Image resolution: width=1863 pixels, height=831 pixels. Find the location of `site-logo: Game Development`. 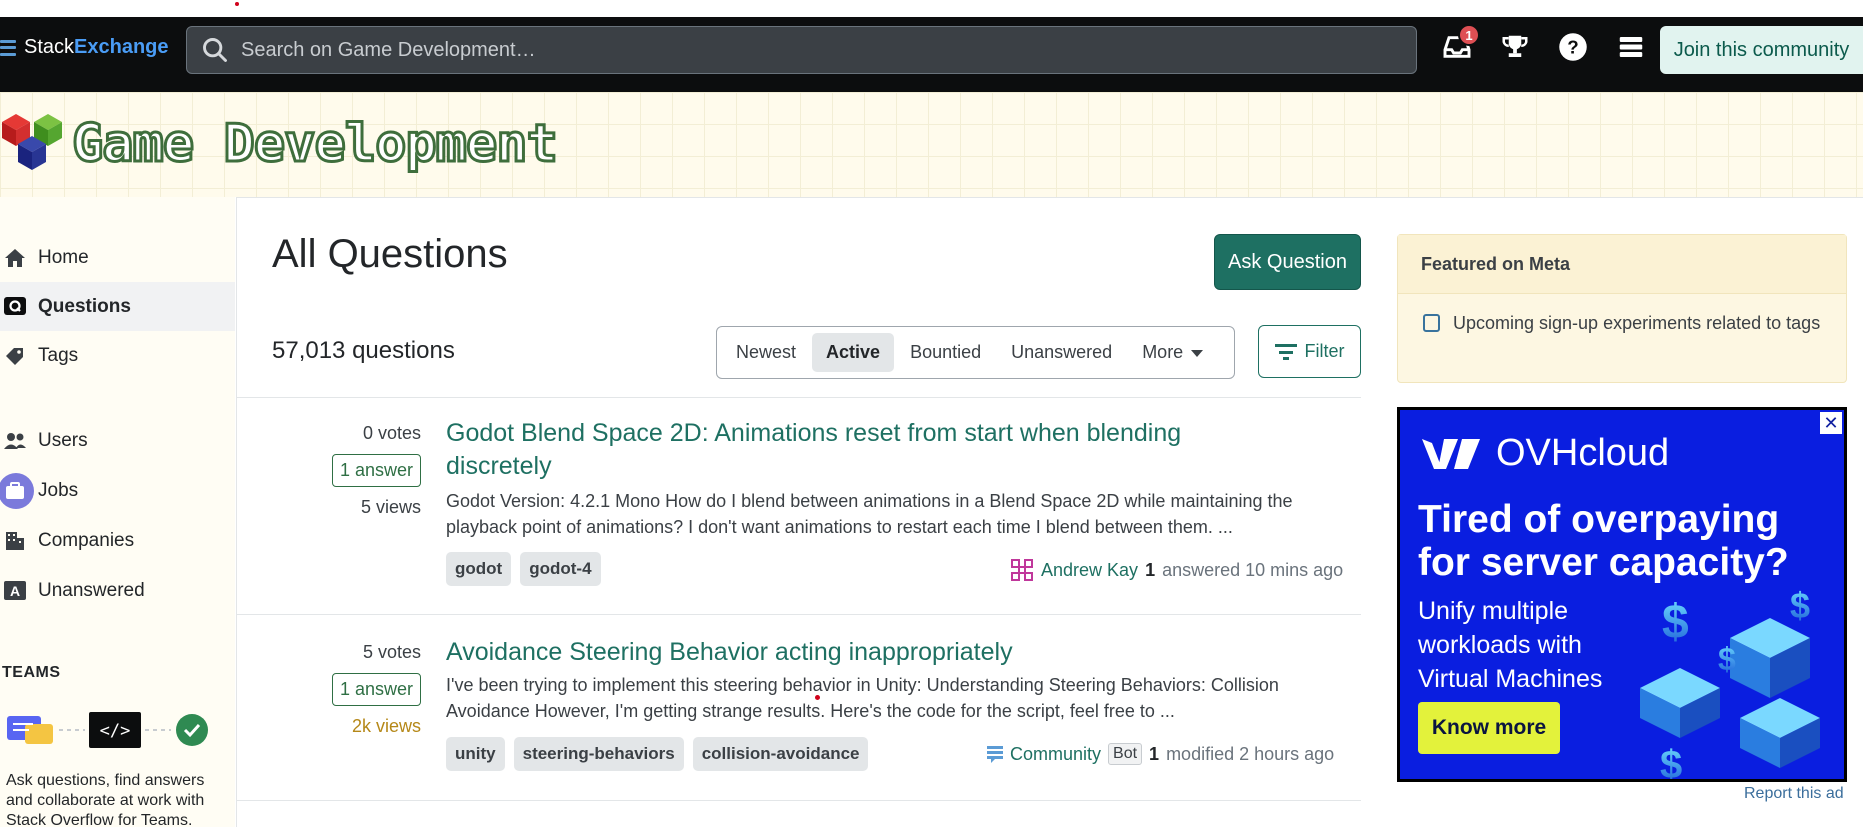

site-logo: Game Development is located at coordinates (279, 144).